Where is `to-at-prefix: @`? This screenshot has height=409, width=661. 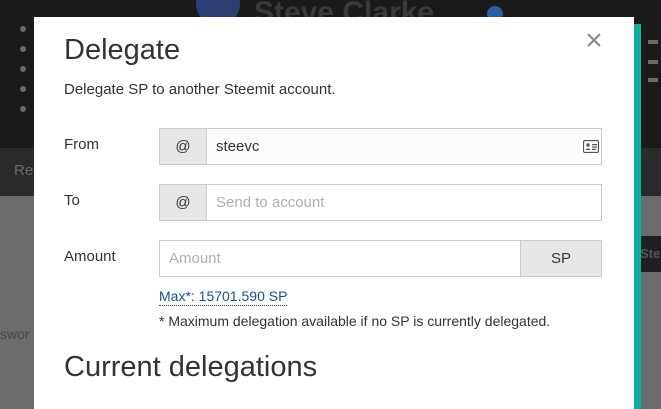
to-at-prefix: @ is located at coordinates (183, 202).